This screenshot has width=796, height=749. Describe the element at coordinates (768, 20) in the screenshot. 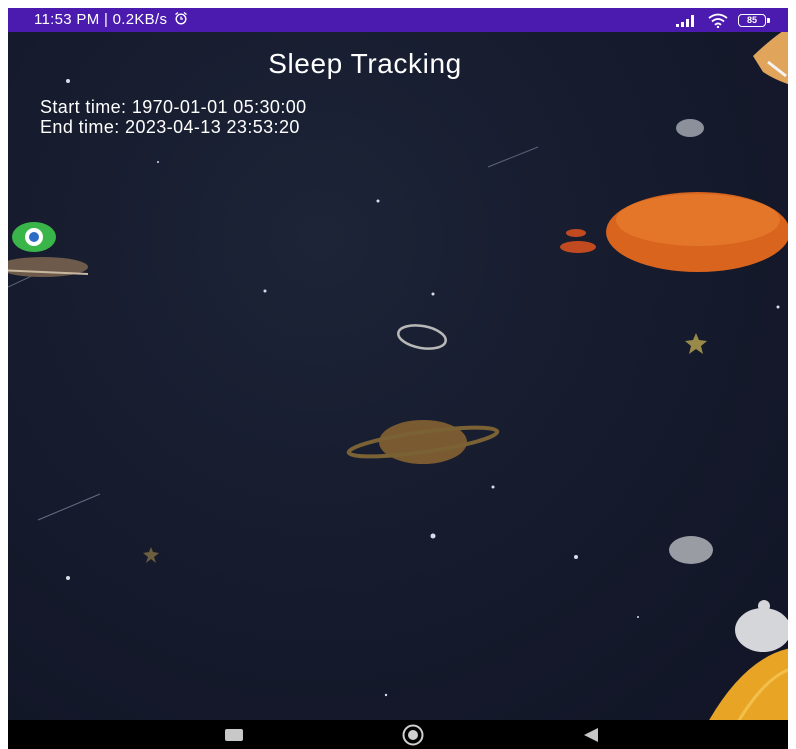

I see `battery-tip` at that location.